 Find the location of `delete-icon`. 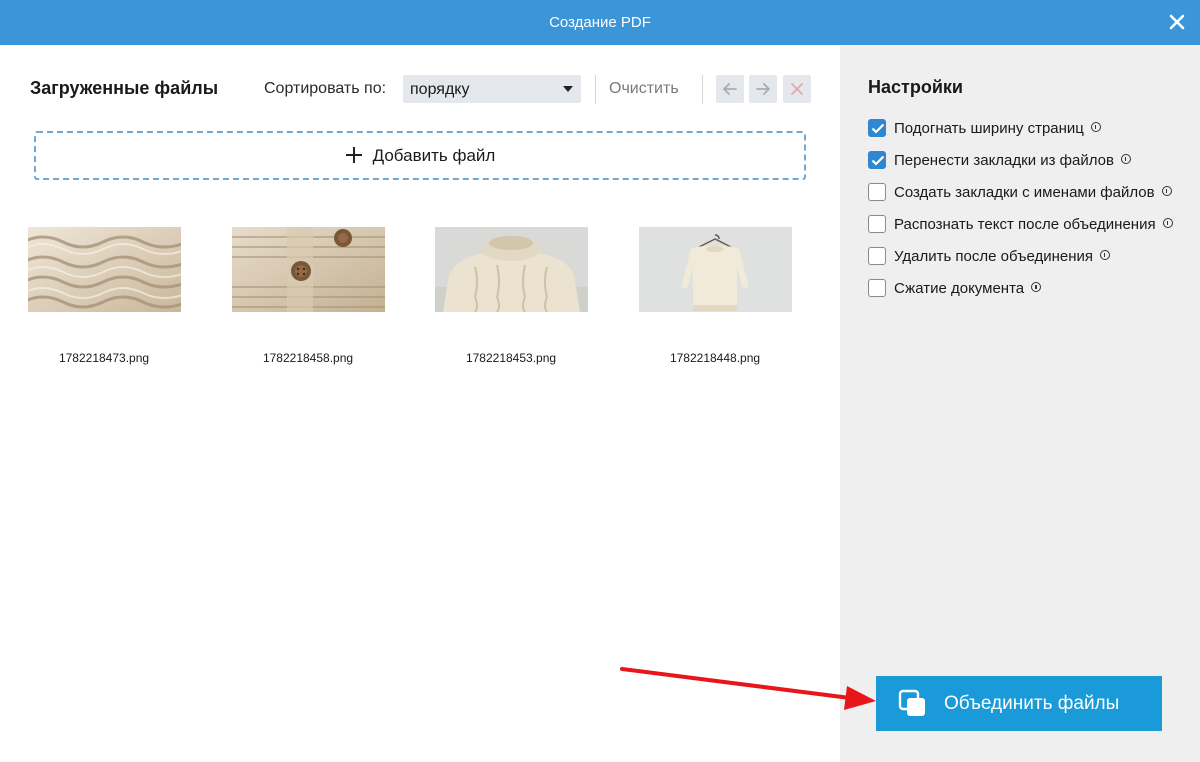

delete-icon is located at coordinates (797, 89).